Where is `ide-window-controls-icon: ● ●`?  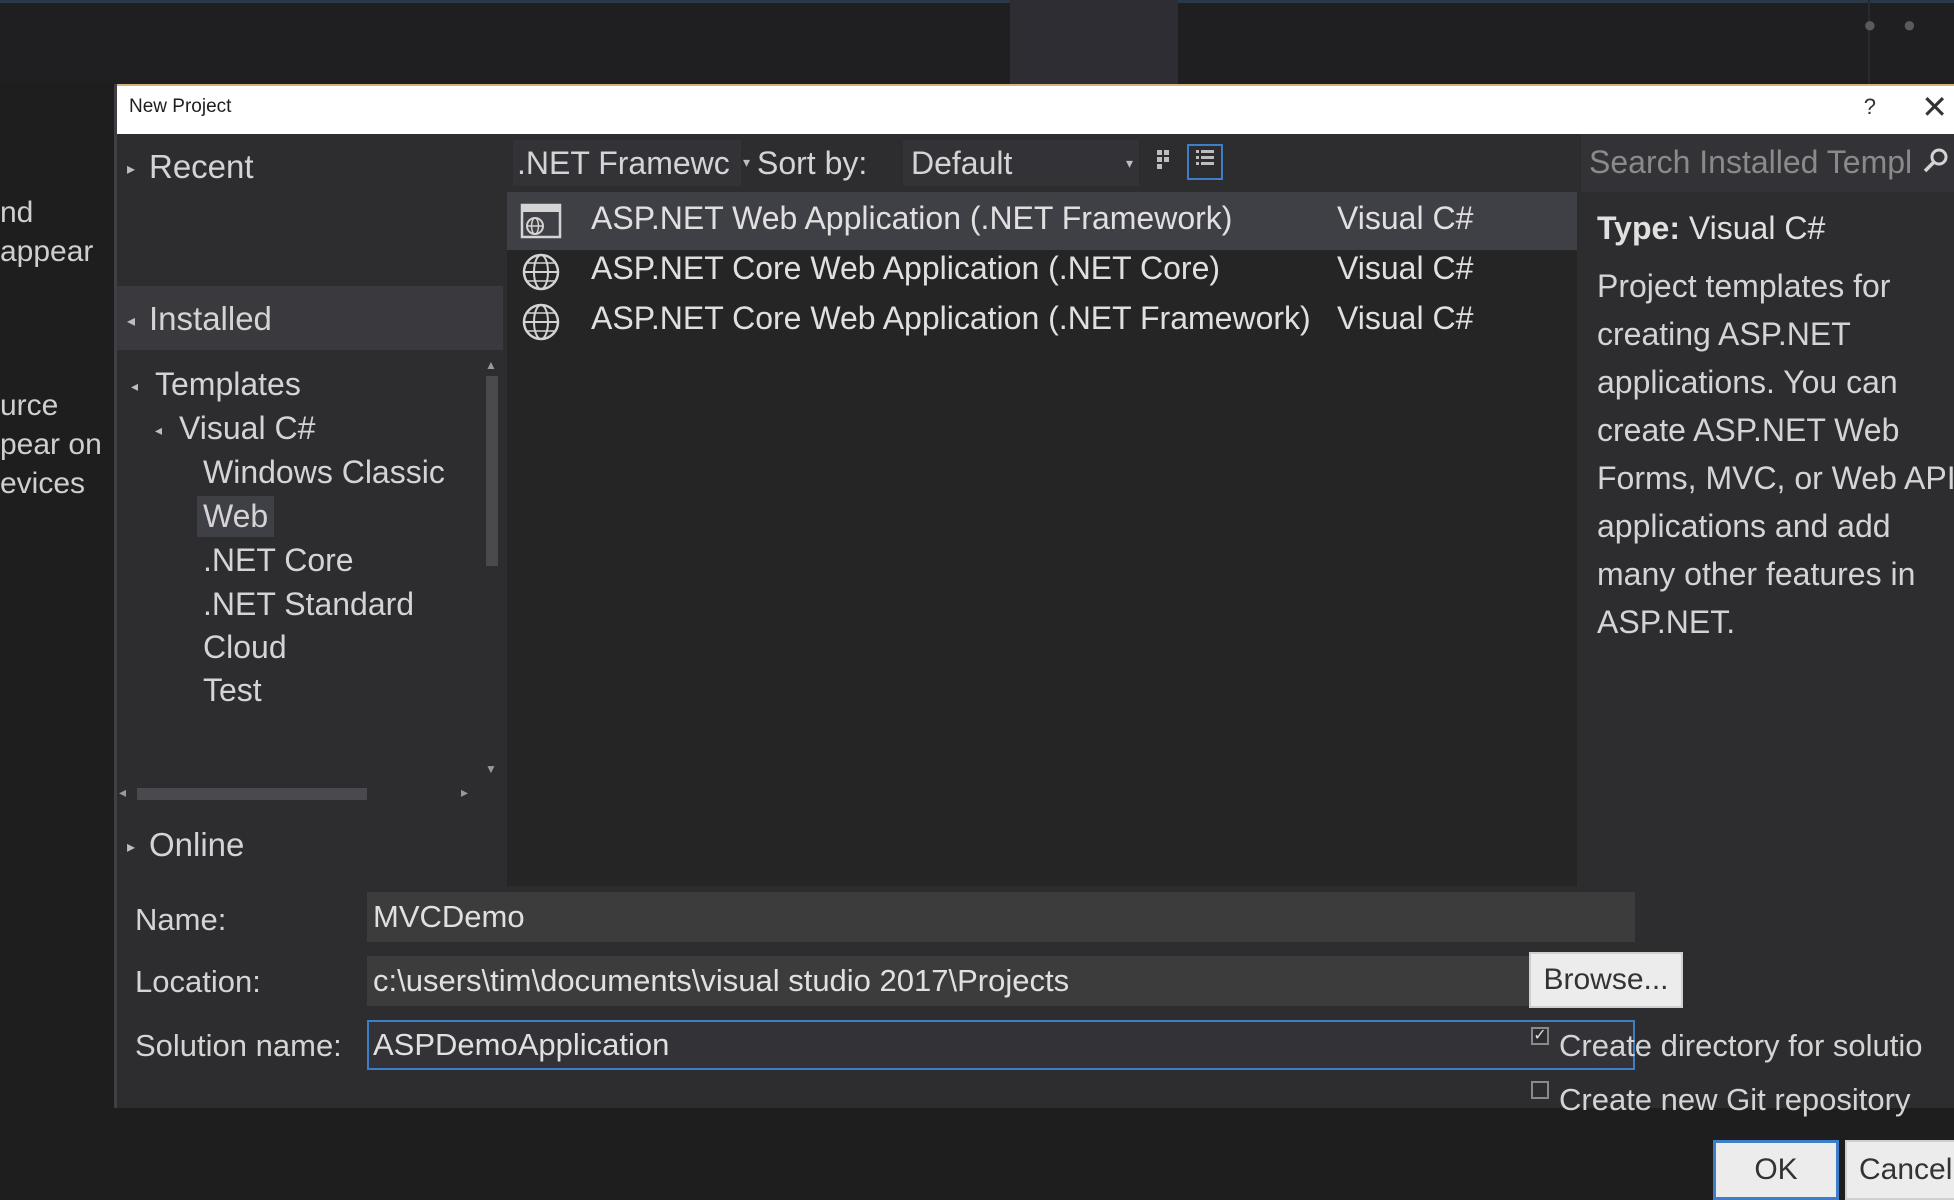
ide-window-controls-icon: ● ● is located at coordinates (1894, 25).